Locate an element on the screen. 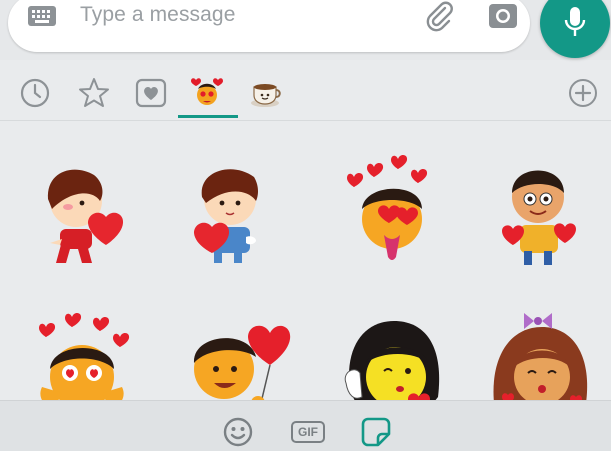  sticker-boy-red-heart is located at coordinates (82, 213).